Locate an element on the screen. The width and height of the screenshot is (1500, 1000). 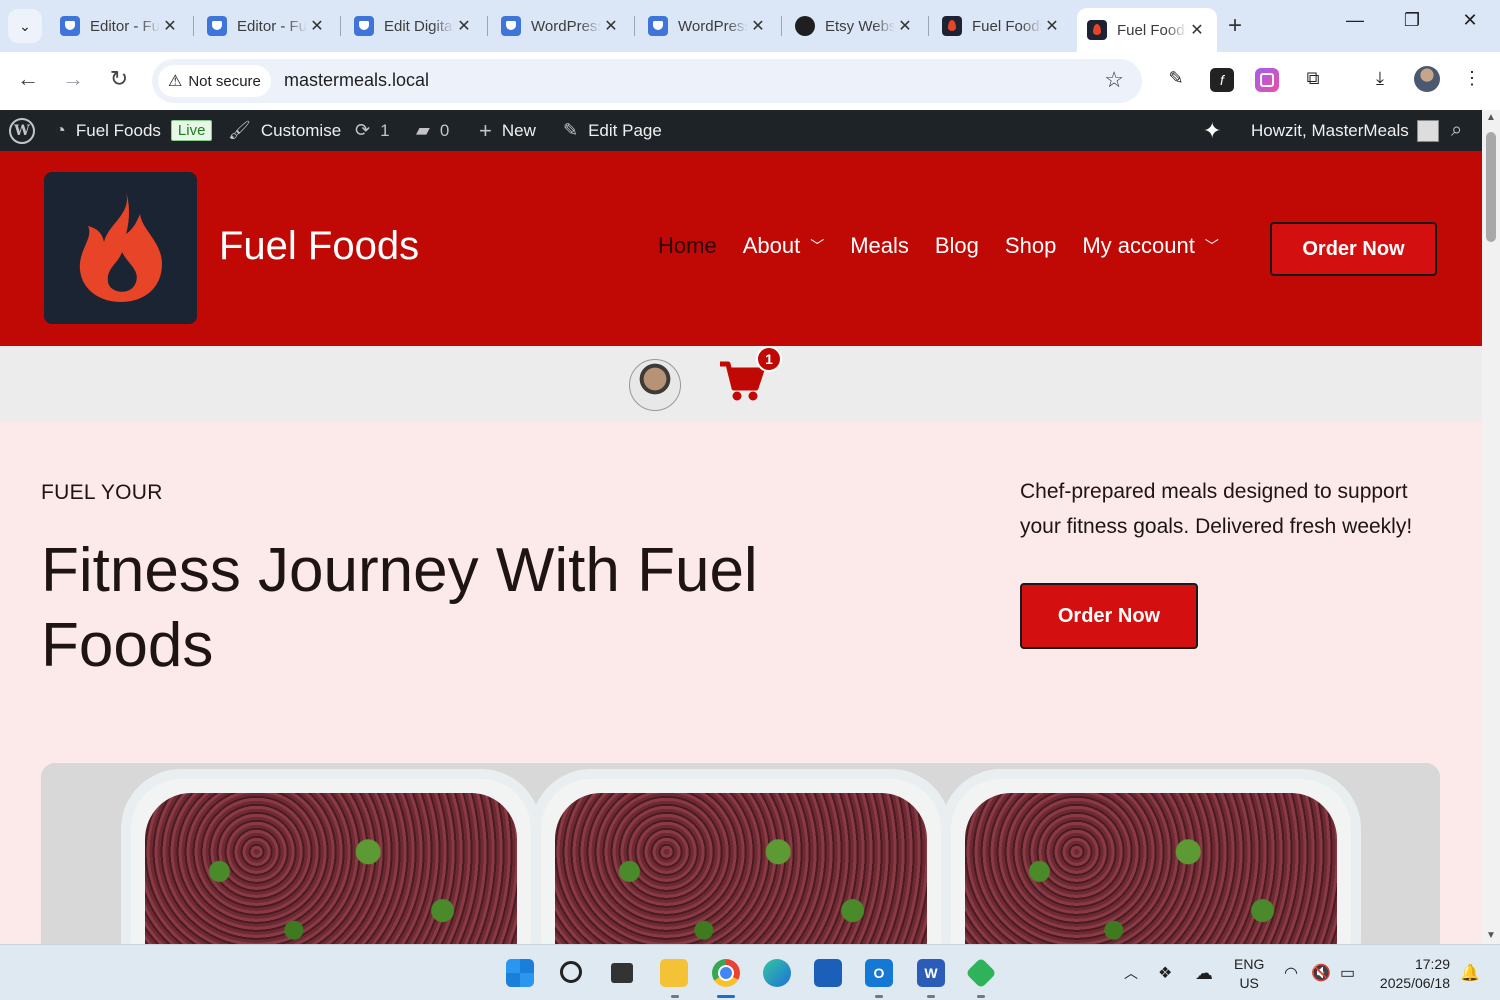
account-cart-bar: 1 is located at coordinates (741, 384).